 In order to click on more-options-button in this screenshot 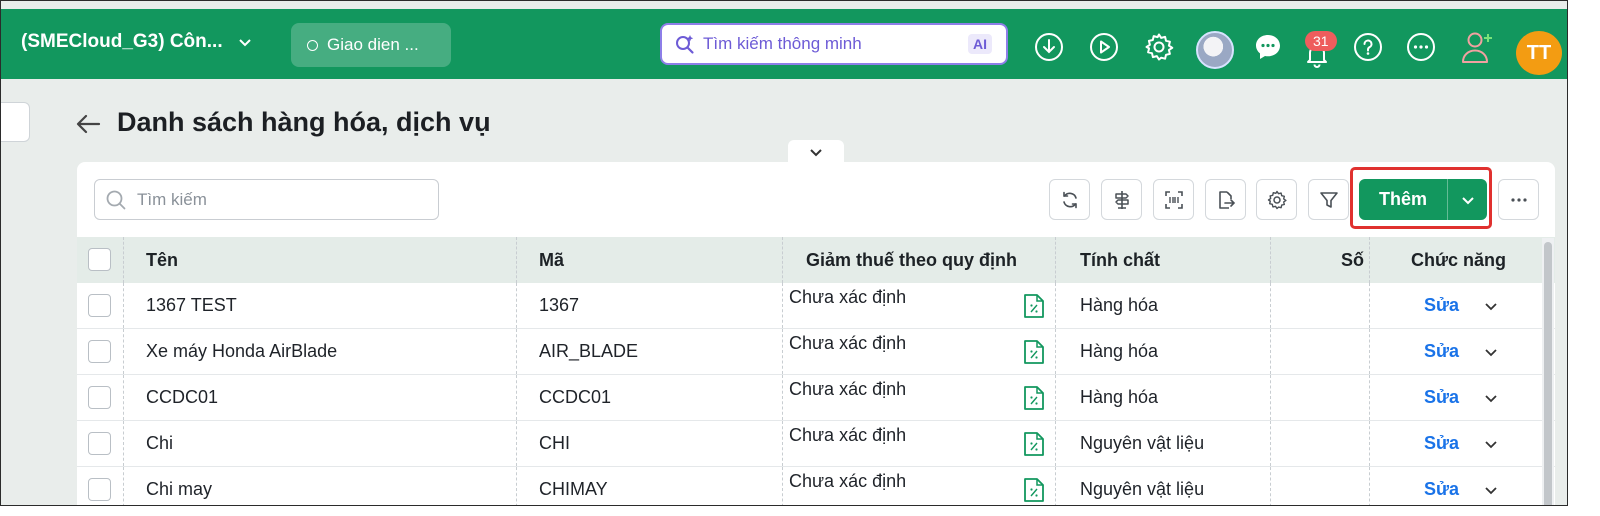, I will do `click(1518, 199)`.